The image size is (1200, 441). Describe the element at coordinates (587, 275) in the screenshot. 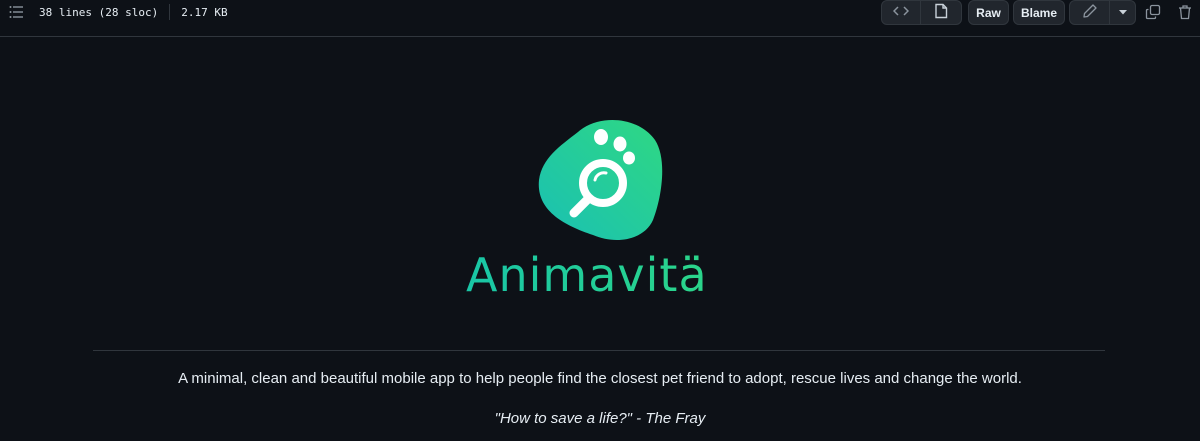

I see `logo-wordmark: Animavitä` at that location.